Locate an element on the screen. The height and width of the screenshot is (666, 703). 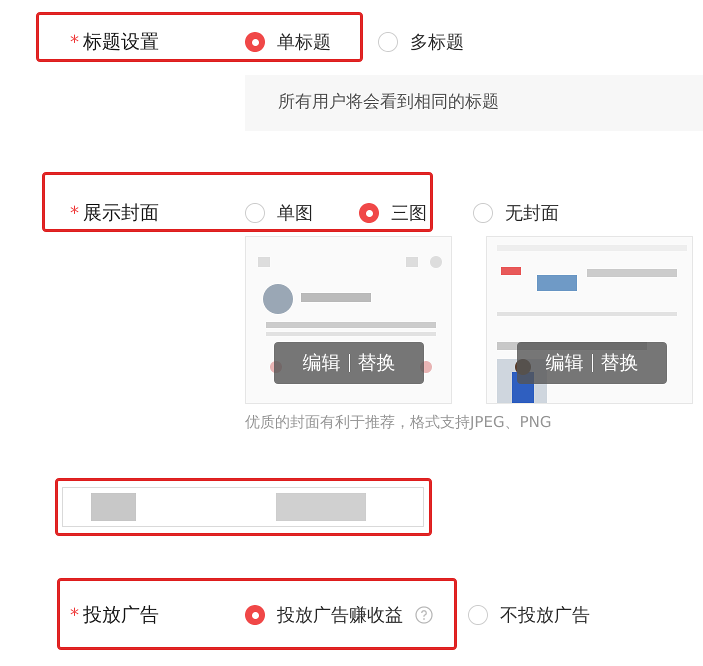
option-label: 三图 is located at coordinates (409, 214).